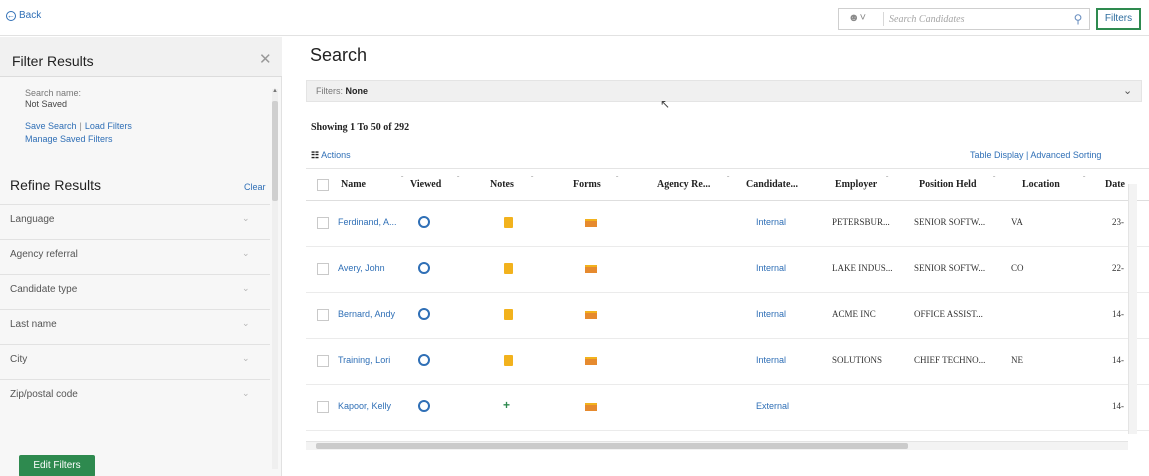 The width and height of the screenshot is (1149, 476). Describe the element at coordinates (56, 185) in the screenshot. I see `refine-results-title: Refine Results` at that location.